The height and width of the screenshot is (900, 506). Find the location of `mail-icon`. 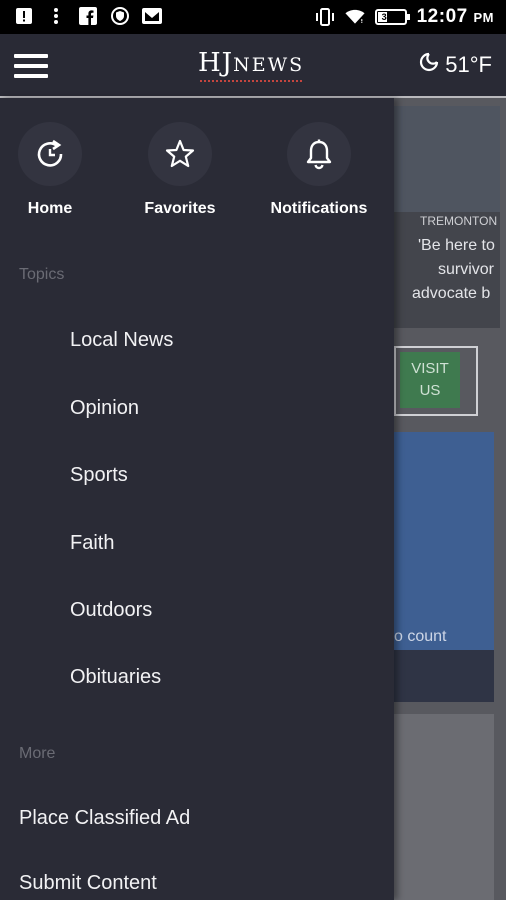

mail-icon is located at coordinates (152, 16).